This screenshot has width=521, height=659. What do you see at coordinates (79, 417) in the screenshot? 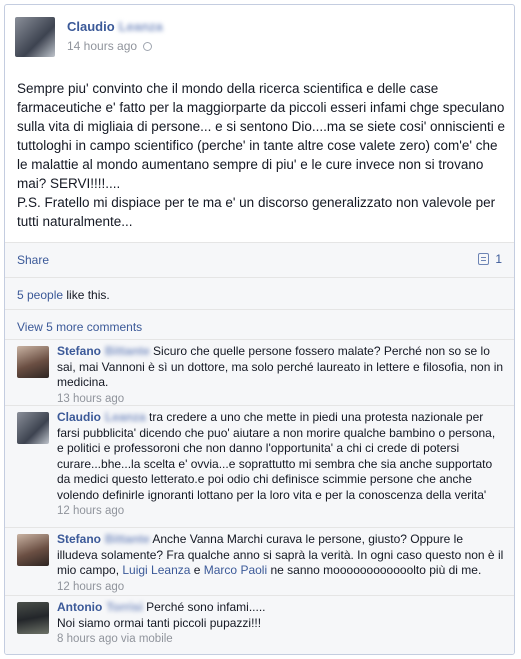
I see `commenter-first-name: Claudio` at bounding box center [79, 417].